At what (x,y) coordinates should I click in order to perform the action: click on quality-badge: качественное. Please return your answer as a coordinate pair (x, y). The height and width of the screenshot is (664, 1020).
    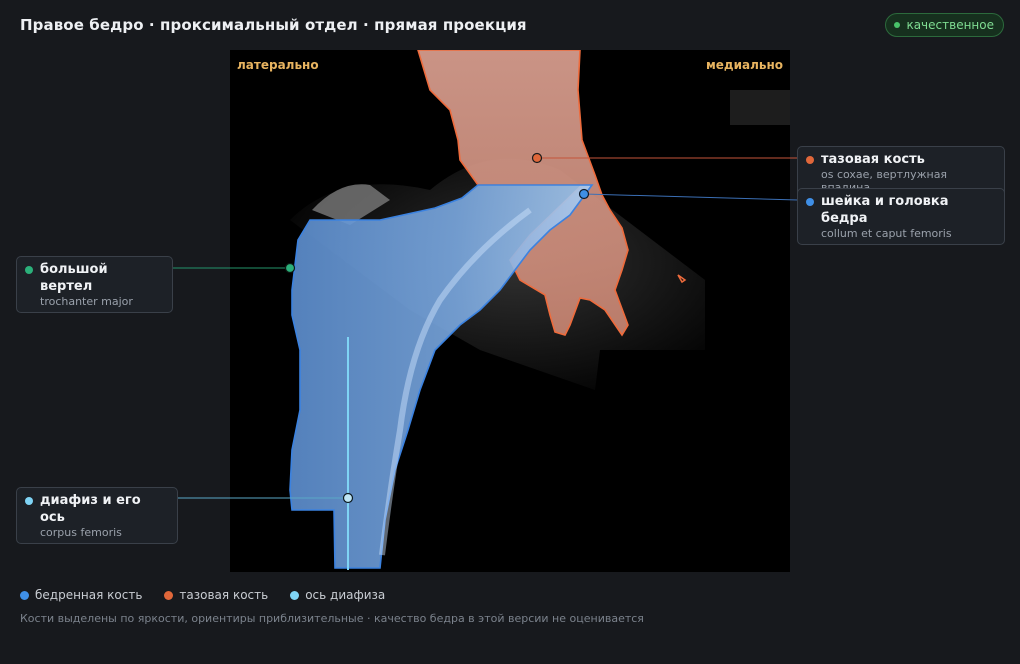
    Looking at the image, I should click on (944, 25).